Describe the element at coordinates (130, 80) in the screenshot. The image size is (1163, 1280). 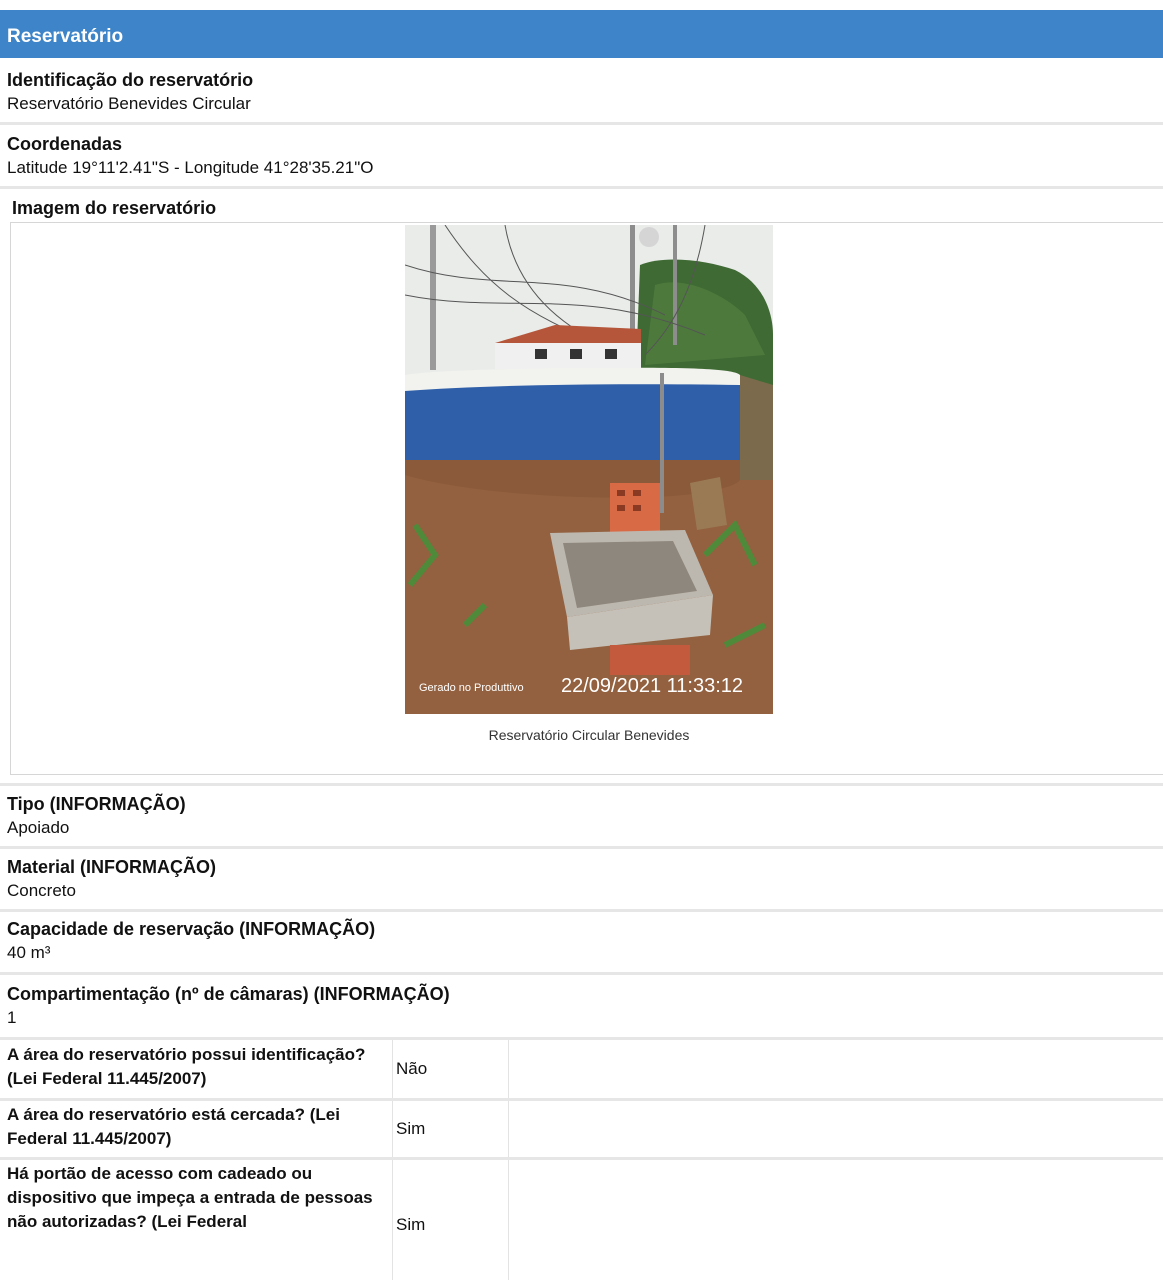
I see `field-label: Identificação do reservatório` at that location.